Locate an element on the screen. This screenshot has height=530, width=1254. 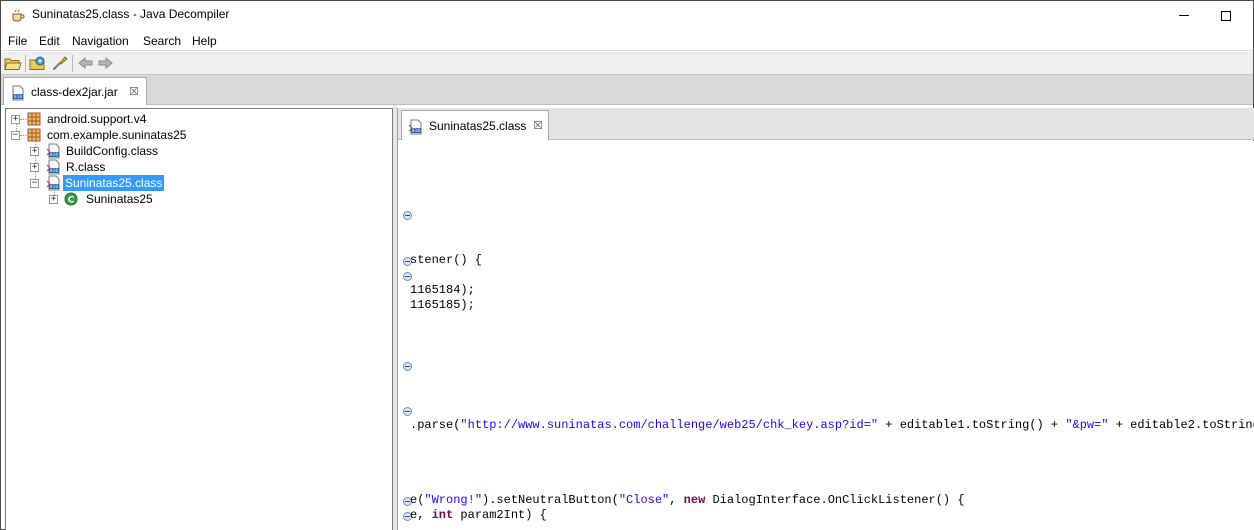
tab-class-dex2jar: 010 class-dex2jar.jar ☒ is located at coordinates (75, 91).